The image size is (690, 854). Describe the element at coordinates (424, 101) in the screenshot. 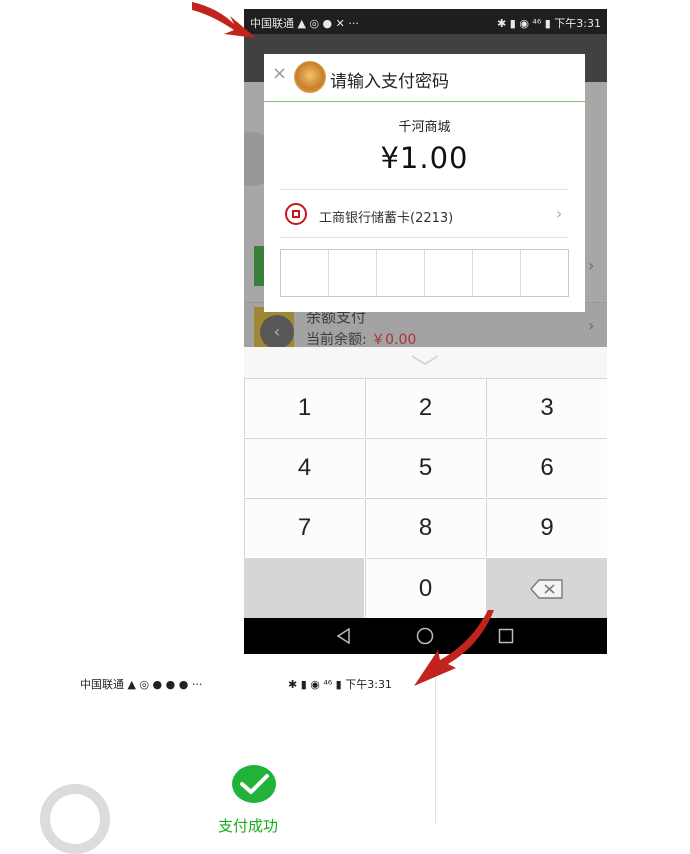

I see `title-divider` at that location.